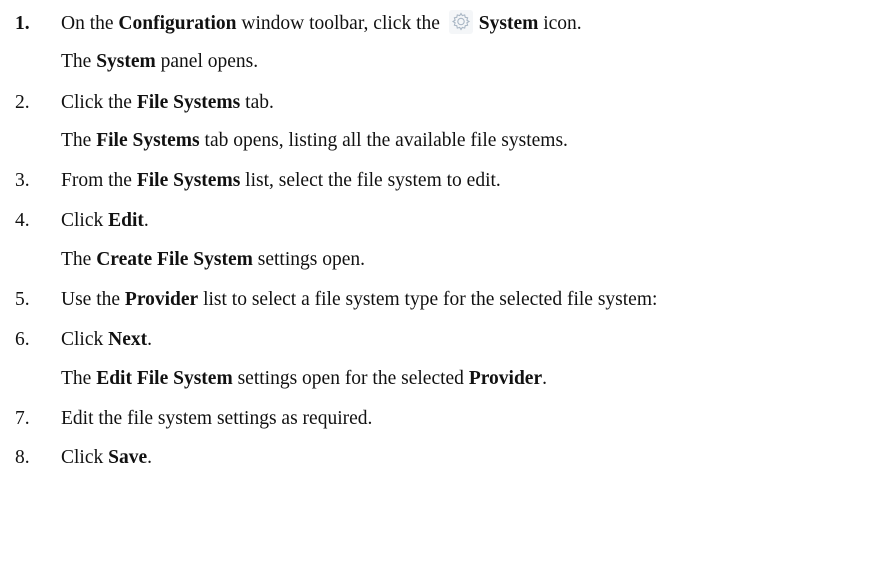 The height and width of the screenshot is (562, 874). I want to click on step-instruction: Click Edit., so click(105, 220).